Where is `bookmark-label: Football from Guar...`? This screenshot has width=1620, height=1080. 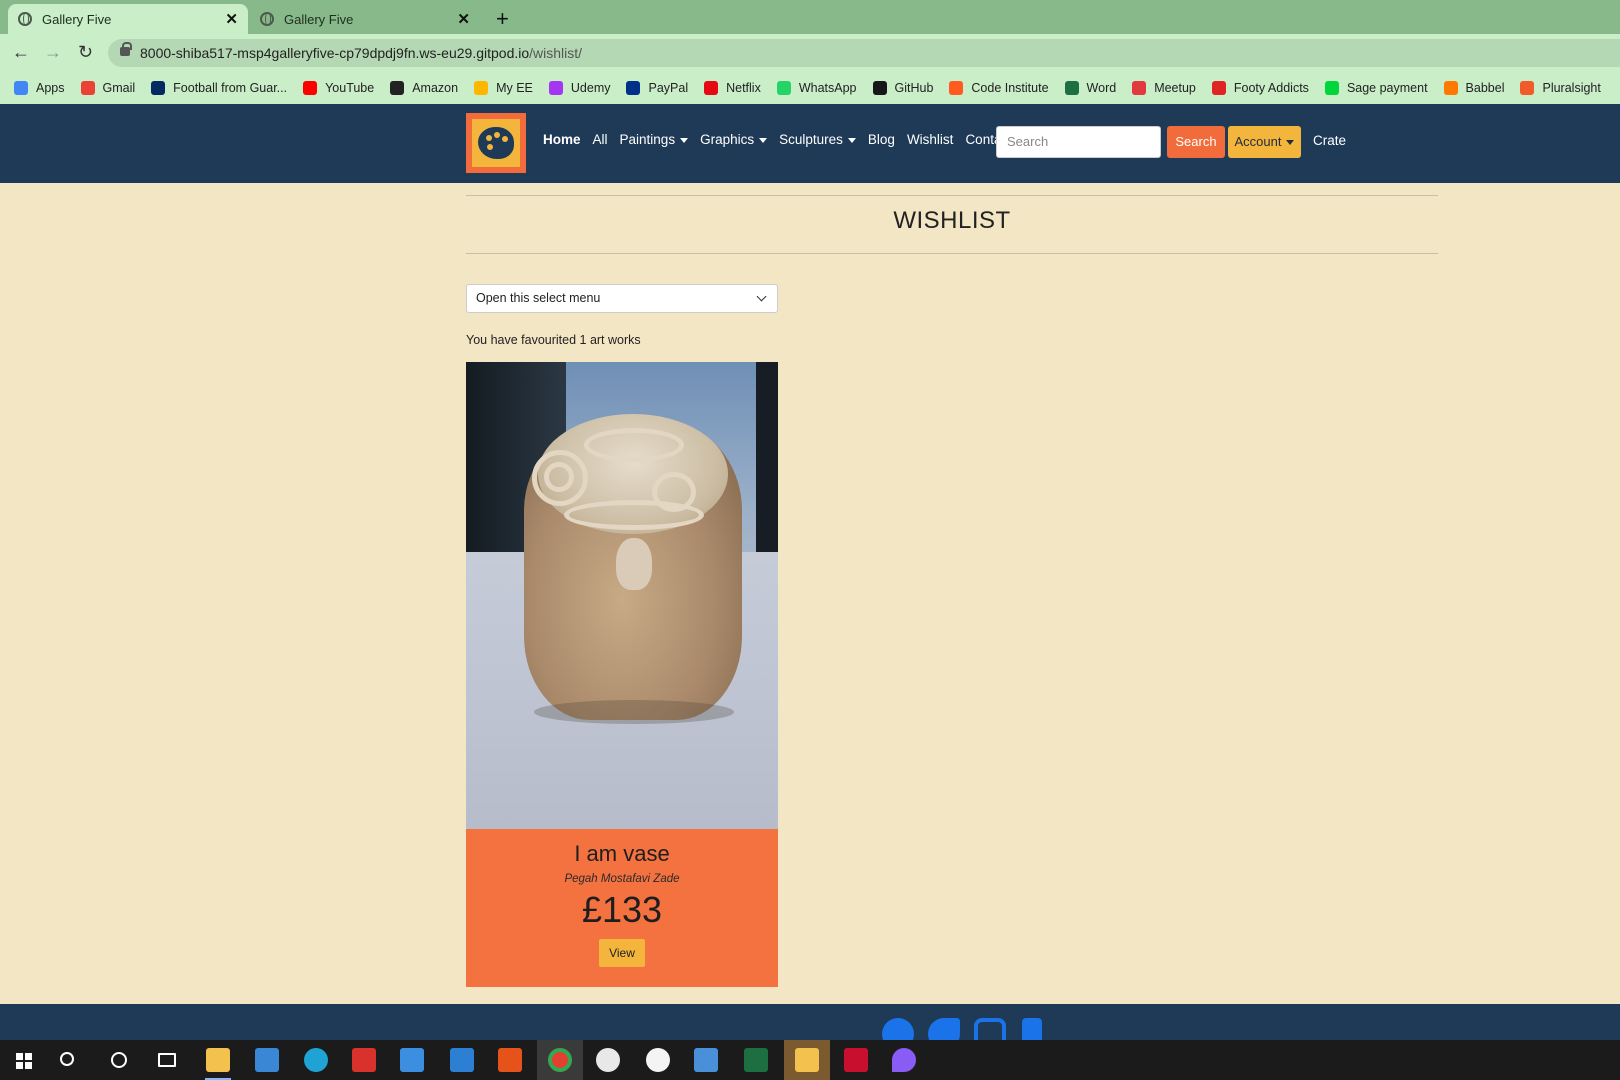
bookmark-label: Football from Guar... is located at coordinates (230, 88).